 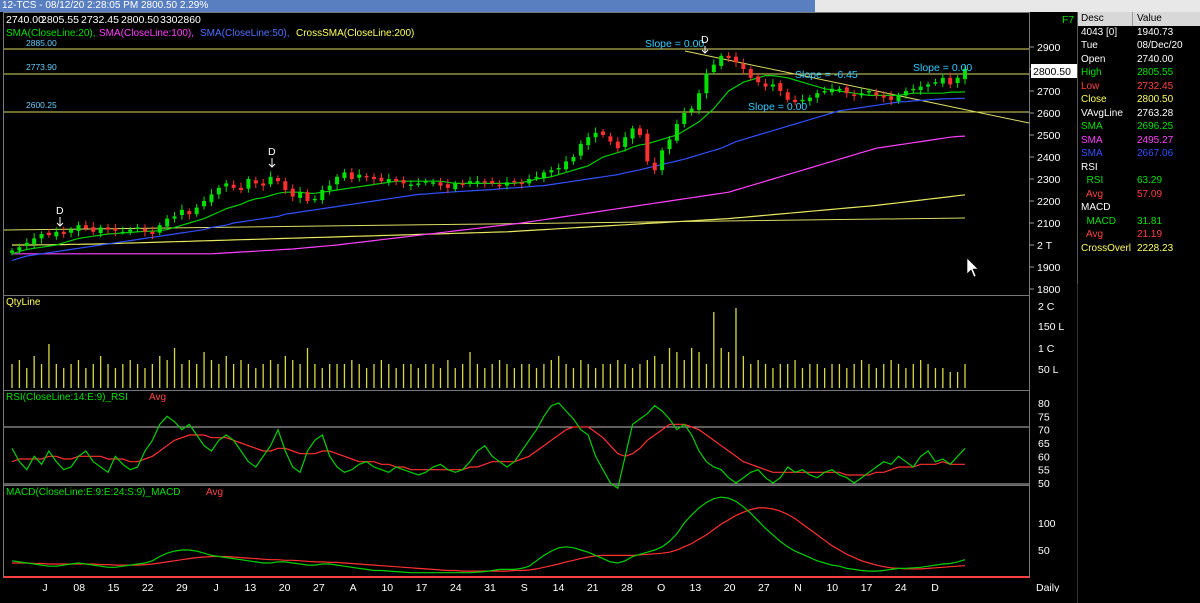 I want to click on data-window-row: SMA 2495.27, so click(x=1139, y=141).